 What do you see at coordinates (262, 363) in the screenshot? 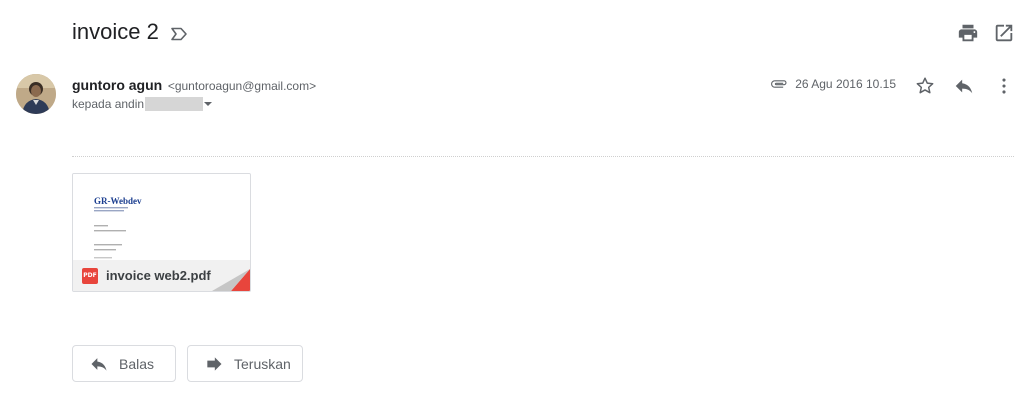
I see `forward-button-label: Teruskan` at bounding box center [262, 363].